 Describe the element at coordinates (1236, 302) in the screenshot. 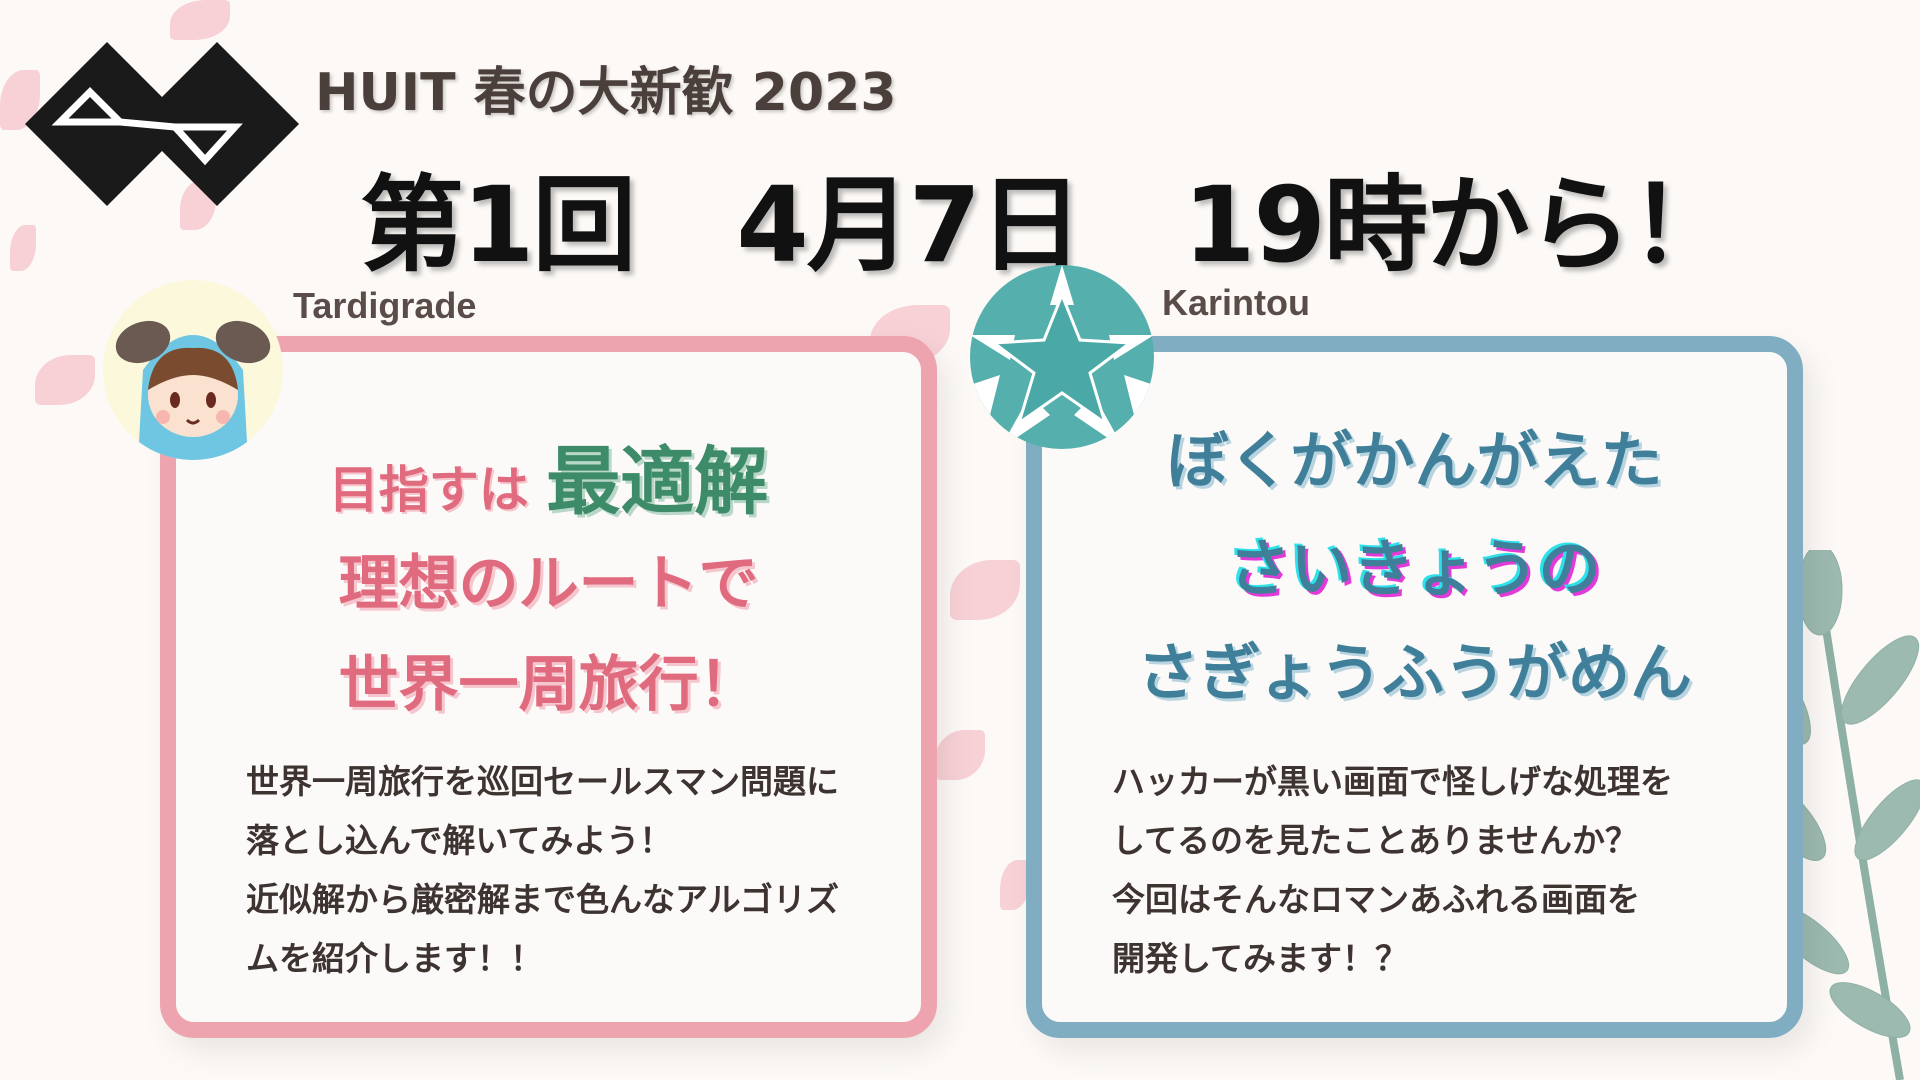

I see `speaker-name: Karintou` at that location.